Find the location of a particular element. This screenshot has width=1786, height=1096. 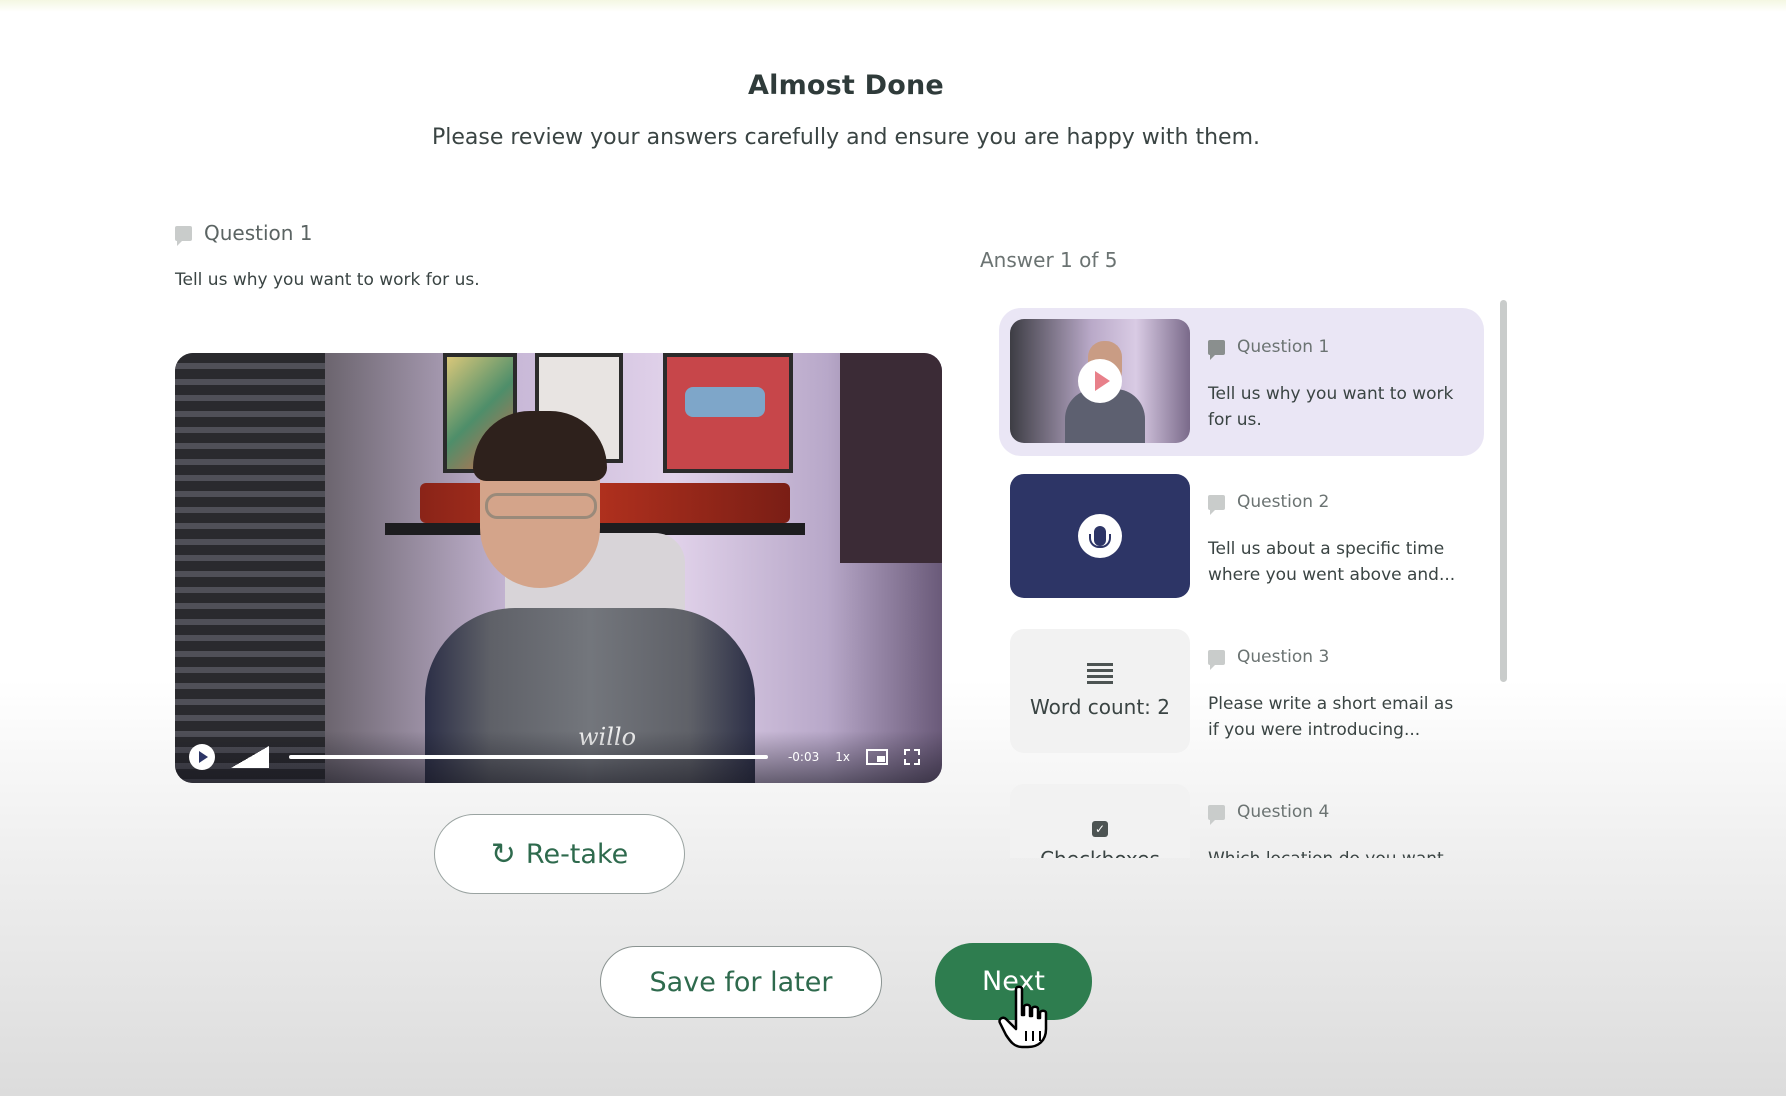

page-title: Almost Done is located at coordinates (846, 85).